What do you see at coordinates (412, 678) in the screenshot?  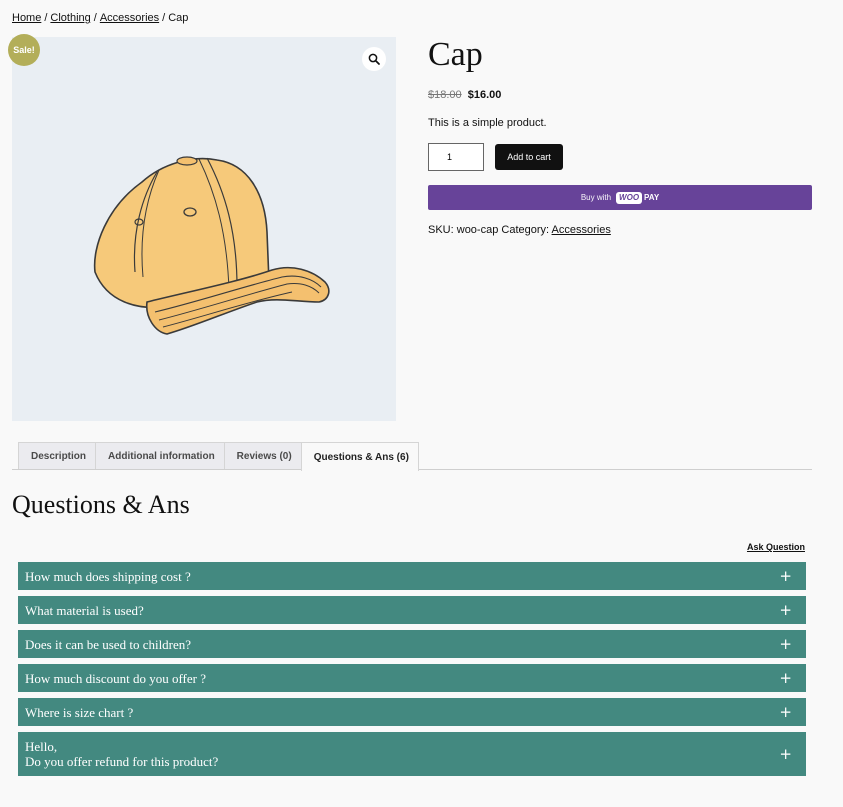 I see `faq-item: How much discount do you offer ? +` at bounding box center [412, 678].